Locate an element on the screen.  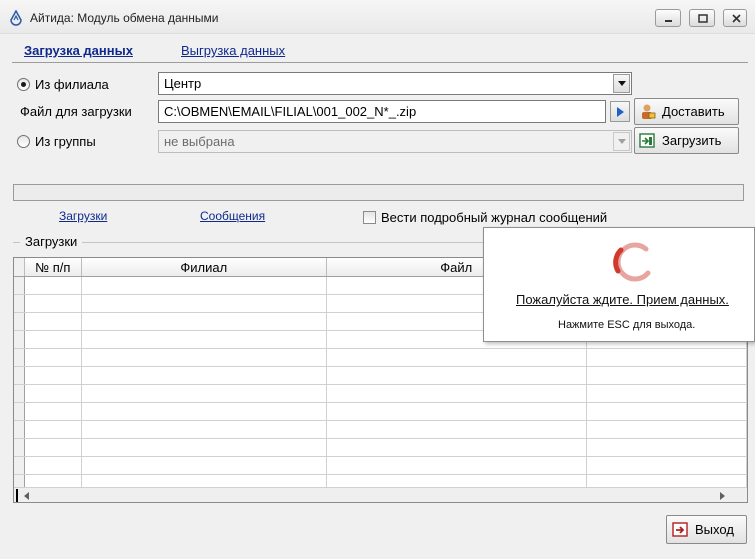
minimize-button is located at coordinates (668, 18).